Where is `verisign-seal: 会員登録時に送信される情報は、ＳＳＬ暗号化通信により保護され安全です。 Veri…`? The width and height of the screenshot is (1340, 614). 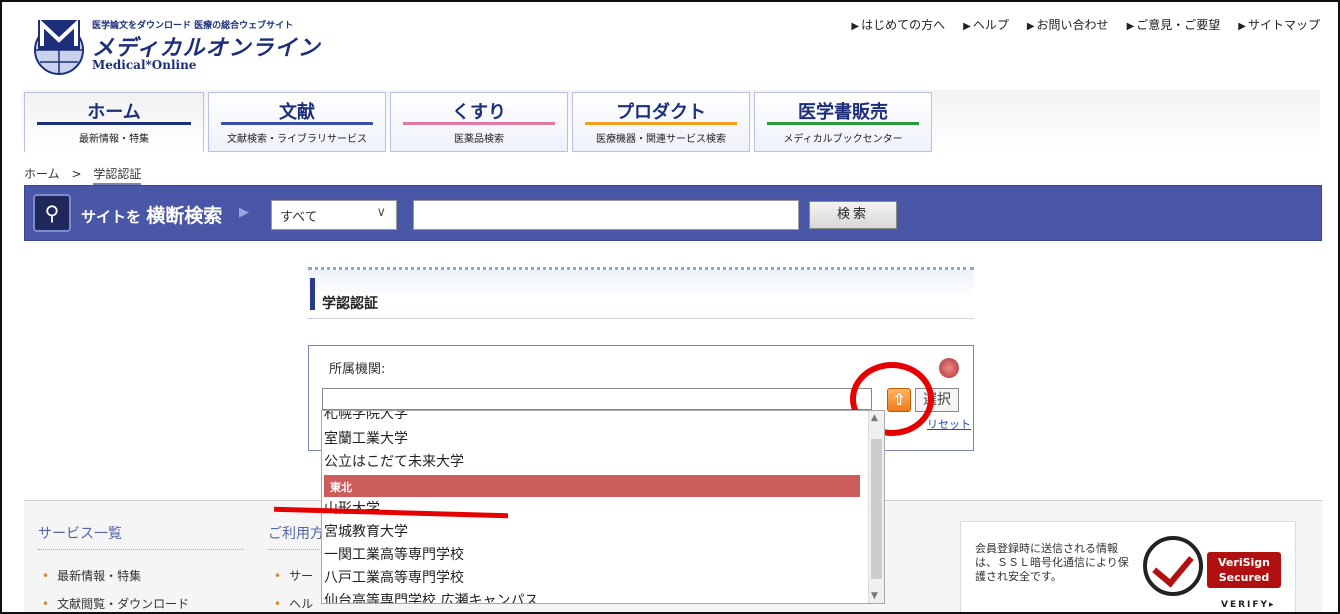 verisign-seal: 会員登録時に送信される情報は、ＳＳＬ暗号化通信により保護され安全です。 Veri… is located at coordinates (1128, 566).